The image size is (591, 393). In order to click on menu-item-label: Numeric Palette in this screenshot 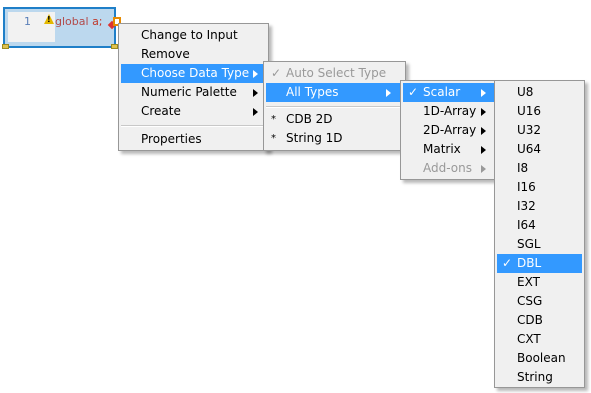, I will do `click(189, 92)`.